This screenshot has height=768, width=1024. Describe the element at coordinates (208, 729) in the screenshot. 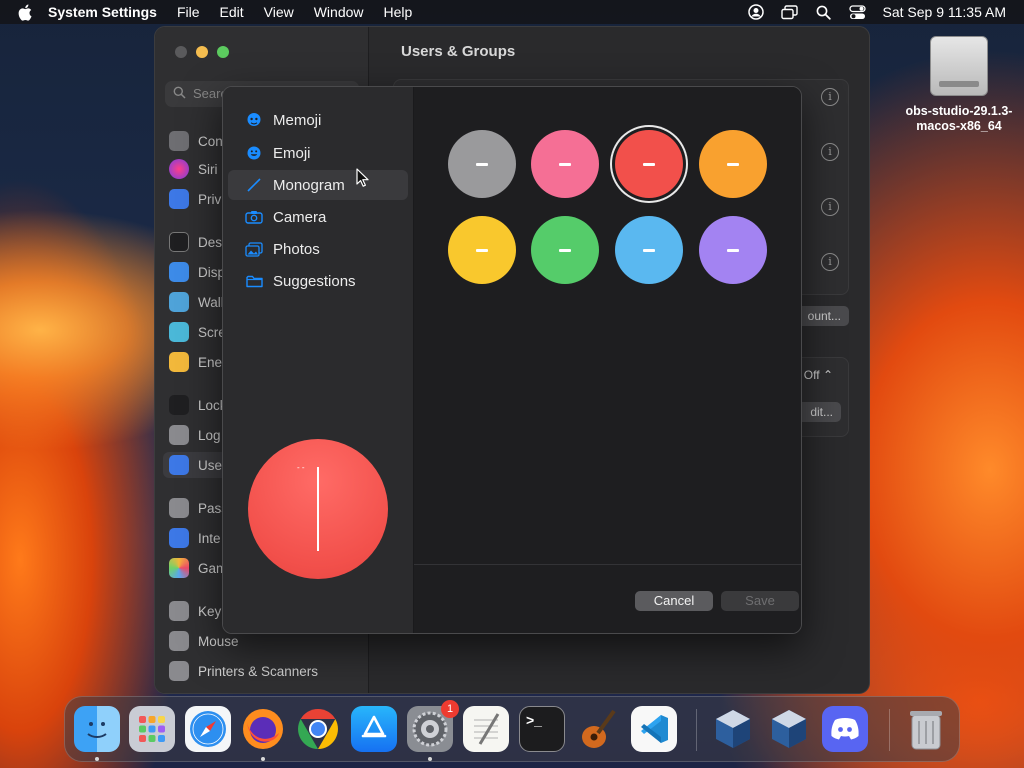

I see `dock-safari` at that location.